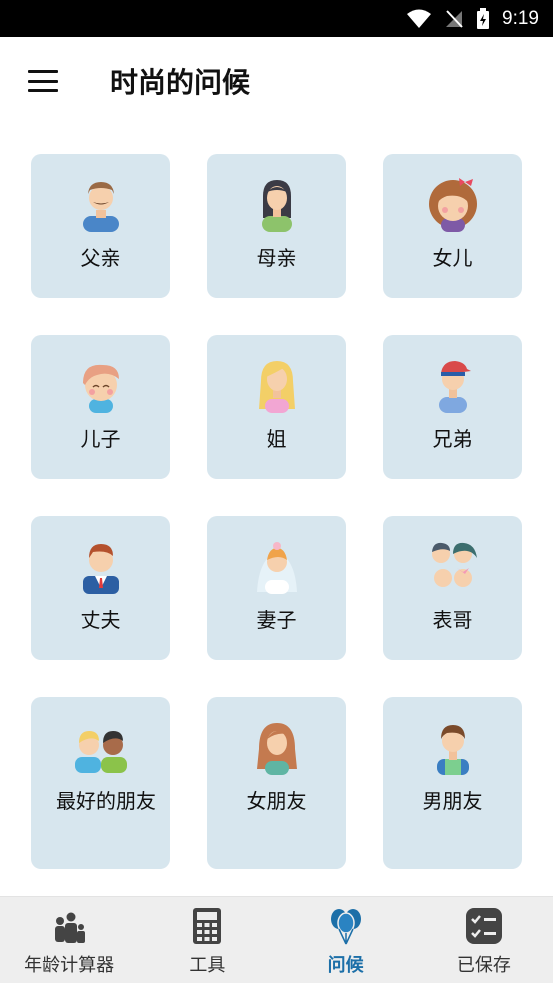 This screenshot has height=983, width=553. I want to click on nav-label: 年龄计算器, so click(69, 965).